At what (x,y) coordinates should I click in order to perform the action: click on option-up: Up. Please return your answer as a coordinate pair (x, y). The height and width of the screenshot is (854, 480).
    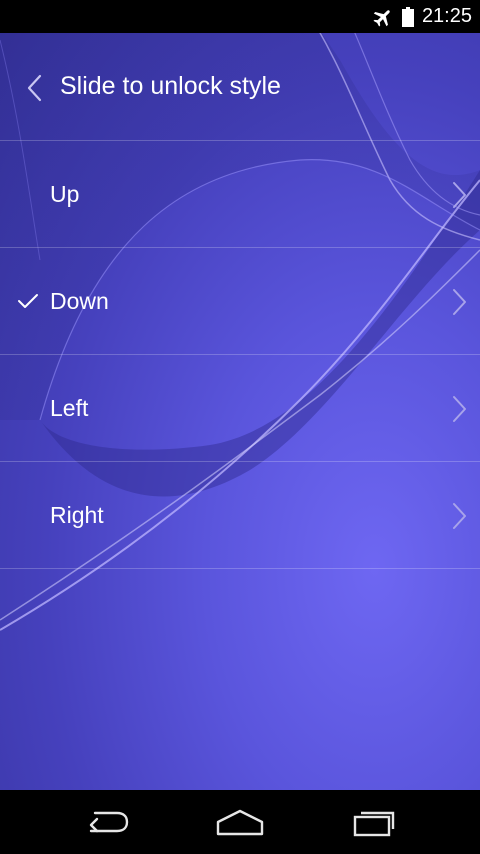
    Looking at the image, I should click on (240, 194).